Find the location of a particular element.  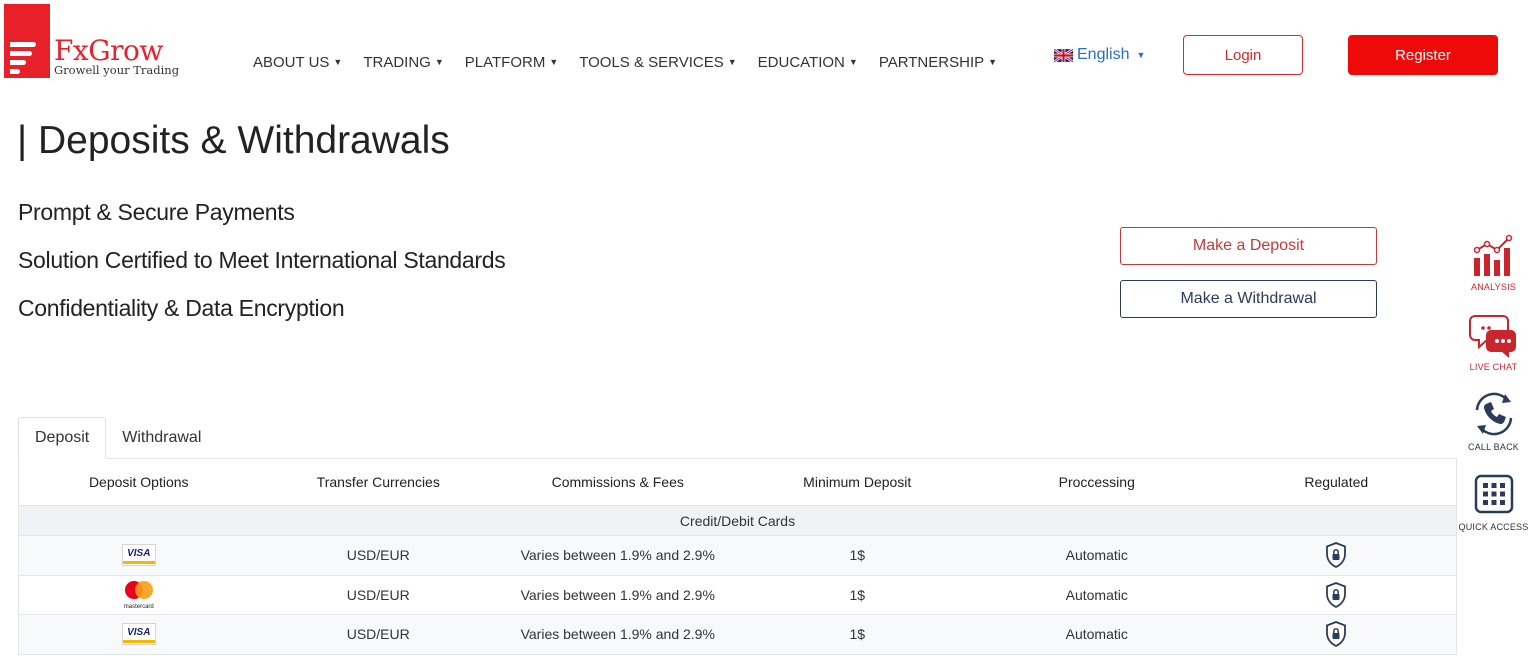

grid-icon is located at coordinates (1493, 494).